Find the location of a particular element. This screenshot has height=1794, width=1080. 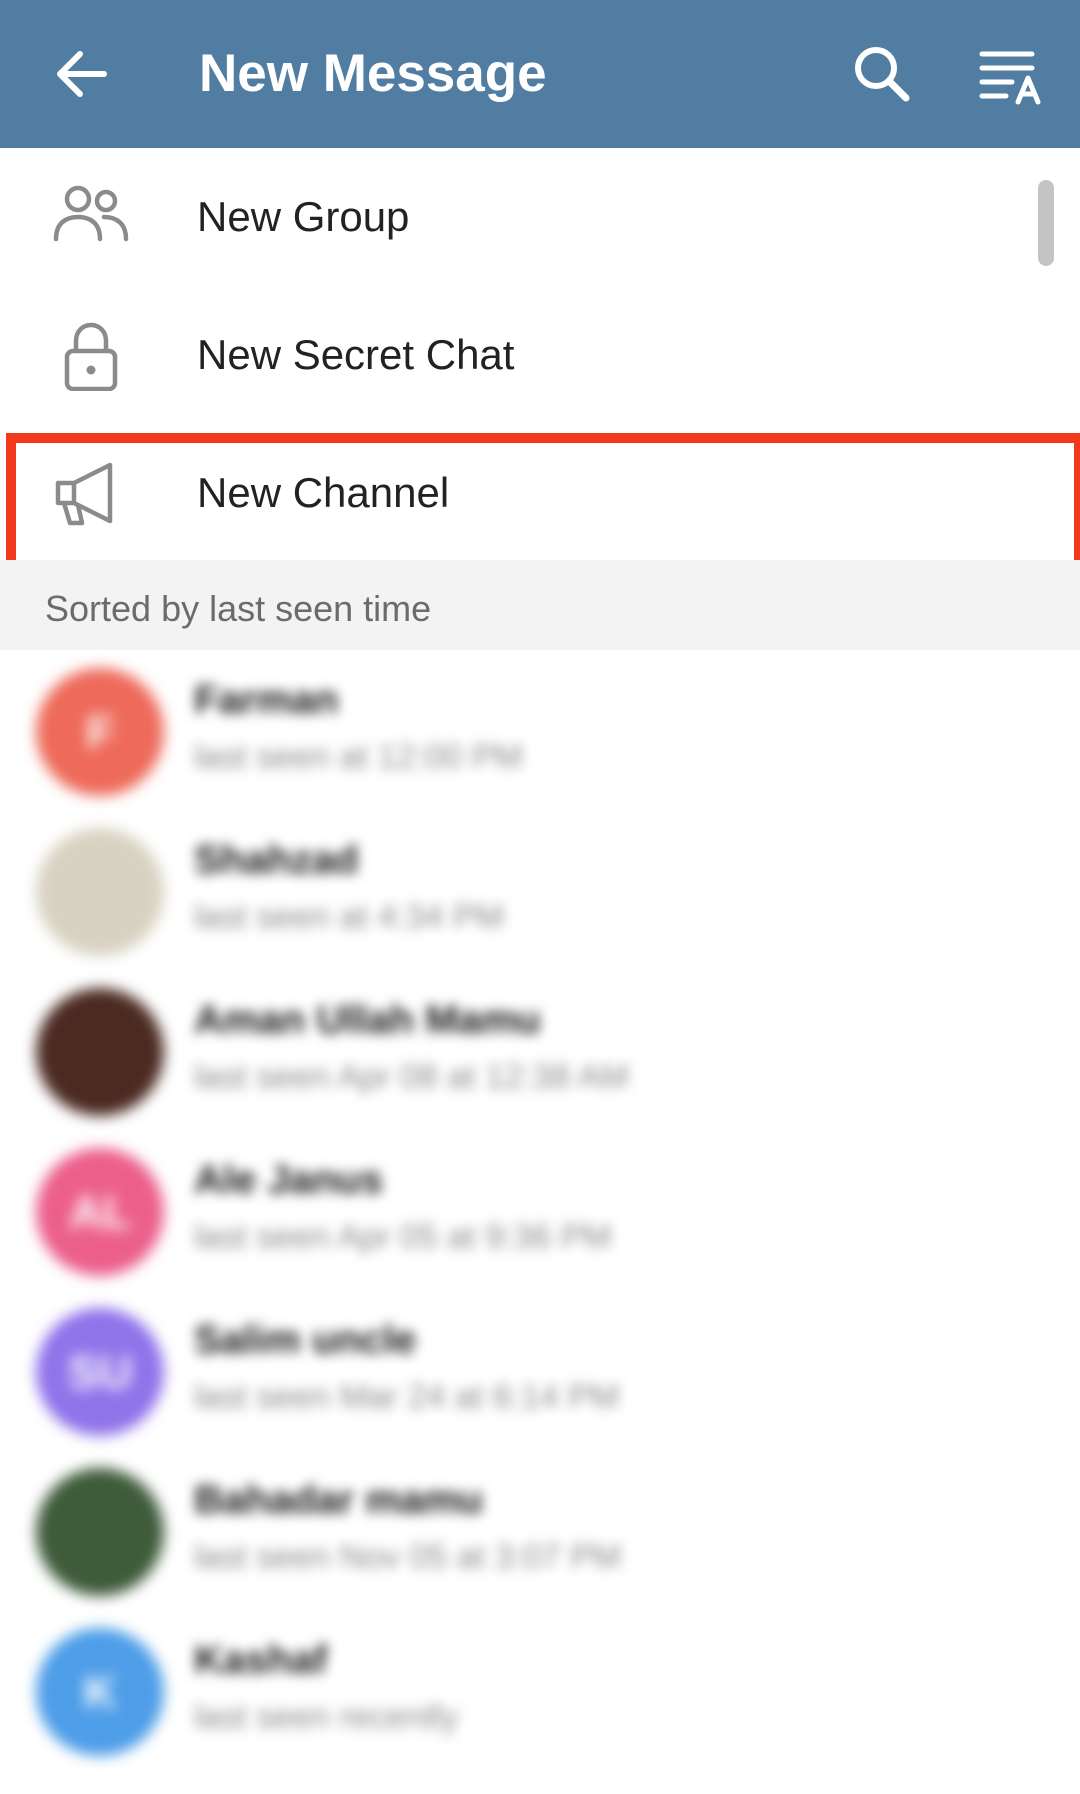

avatar: F is located at coordinates (100, 732).